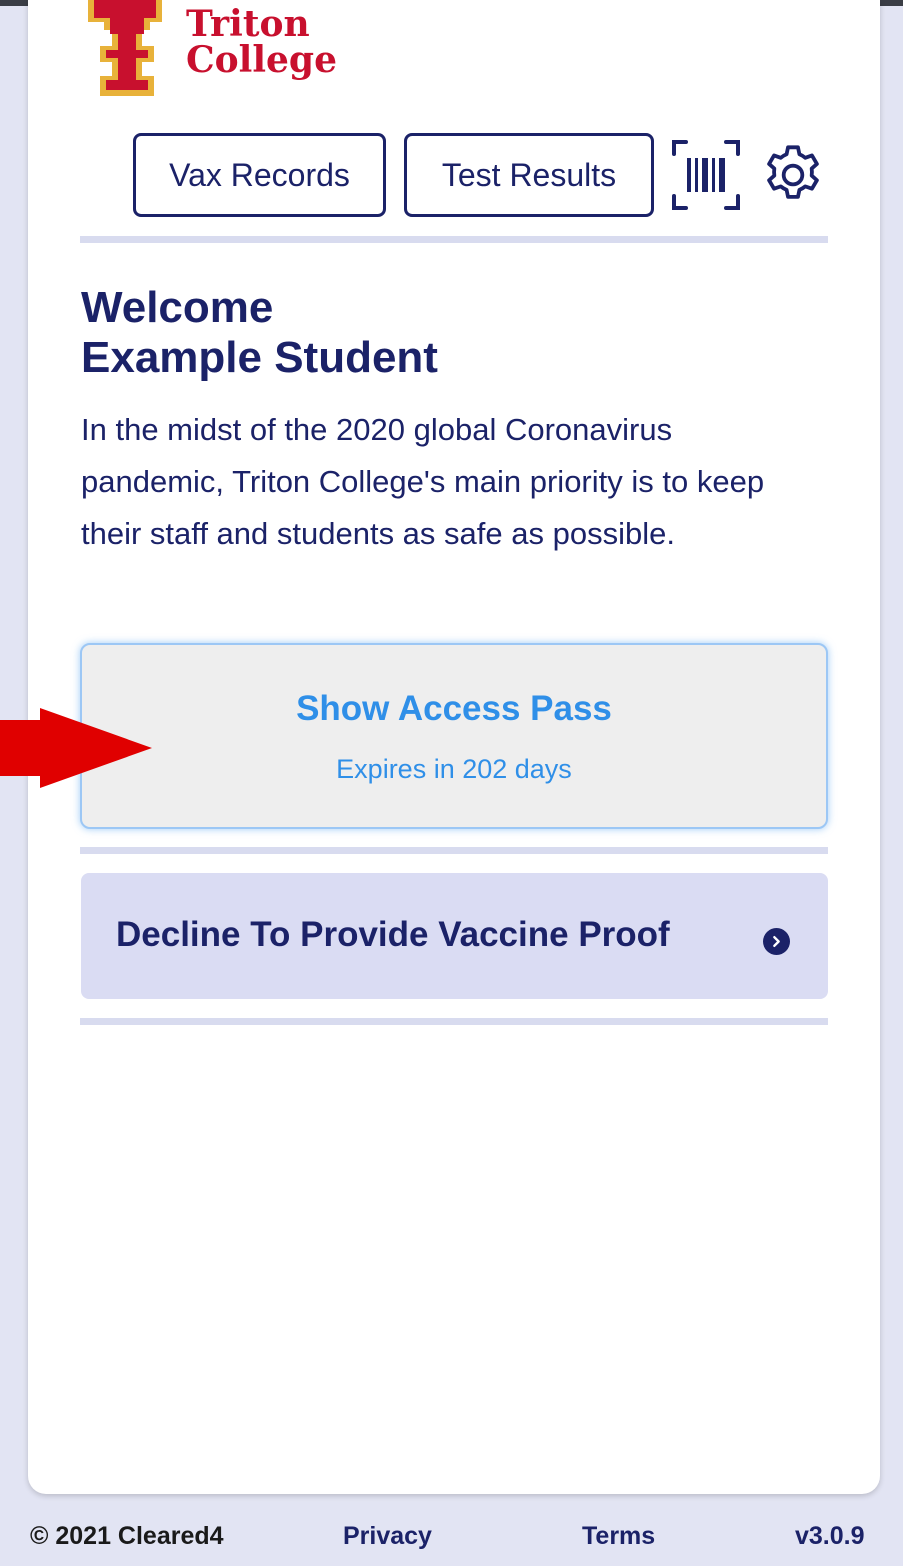  I want to click on show-access-pass-button: Show Access Pass Expires in 202 days, so click(454, 736).